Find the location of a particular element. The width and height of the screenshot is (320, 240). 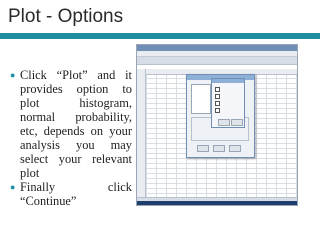

paste-button is located at coordinates (219, 148).